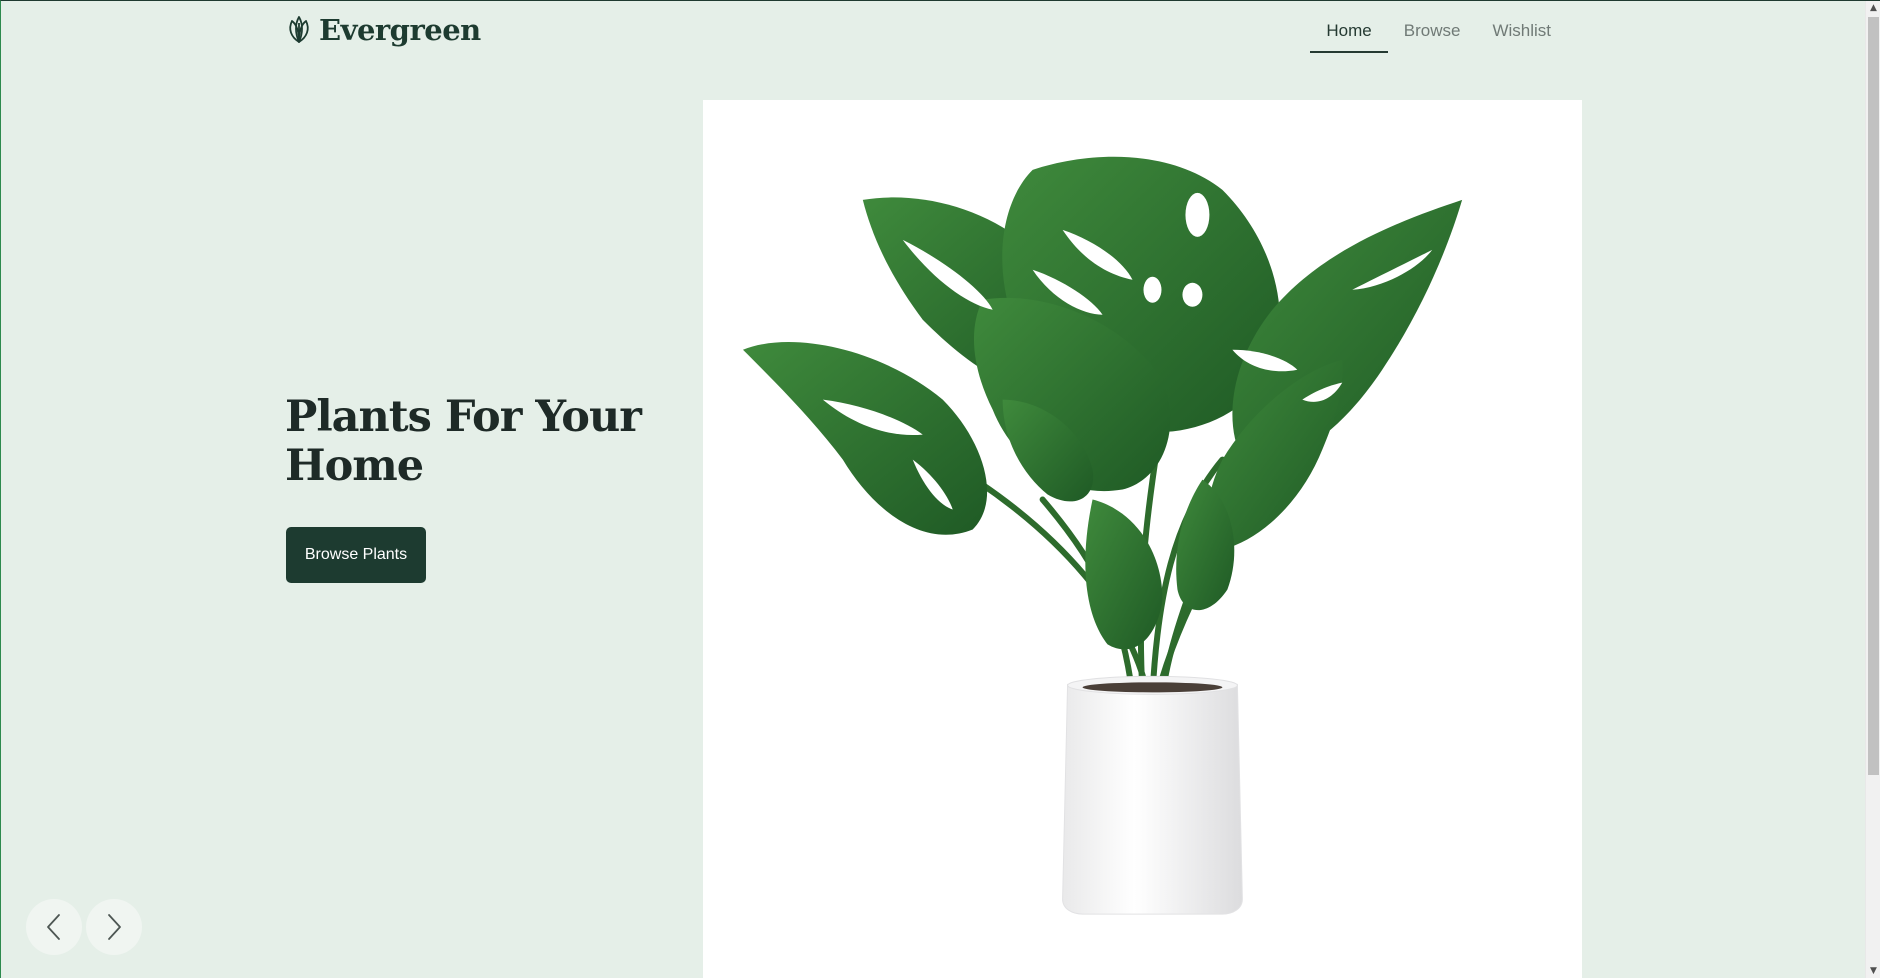 The image size is (1880, 978). Describe the element at coordinates (1873, 8) in the screenshot. I see `scroll-up-arrow-icon: ▲` at that location.